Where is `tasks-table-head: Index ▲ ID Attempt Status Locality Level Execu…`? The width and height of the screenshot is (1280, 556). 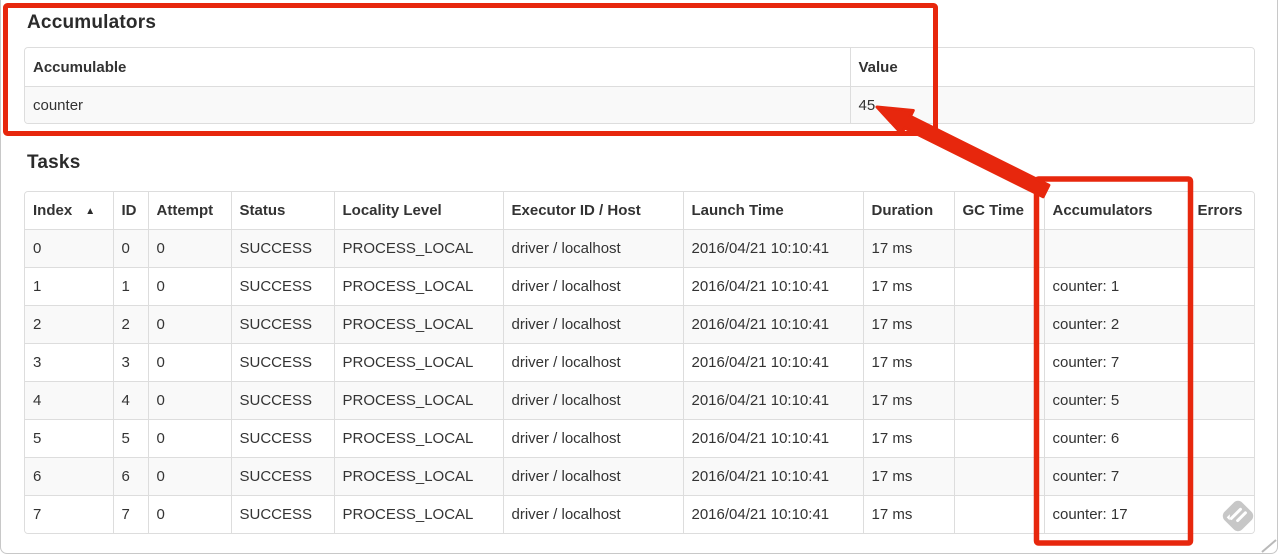 tasks-table-head: Index ▲ ID Attempt Status Locality Level Execu… is located at coordinates (639, 211).